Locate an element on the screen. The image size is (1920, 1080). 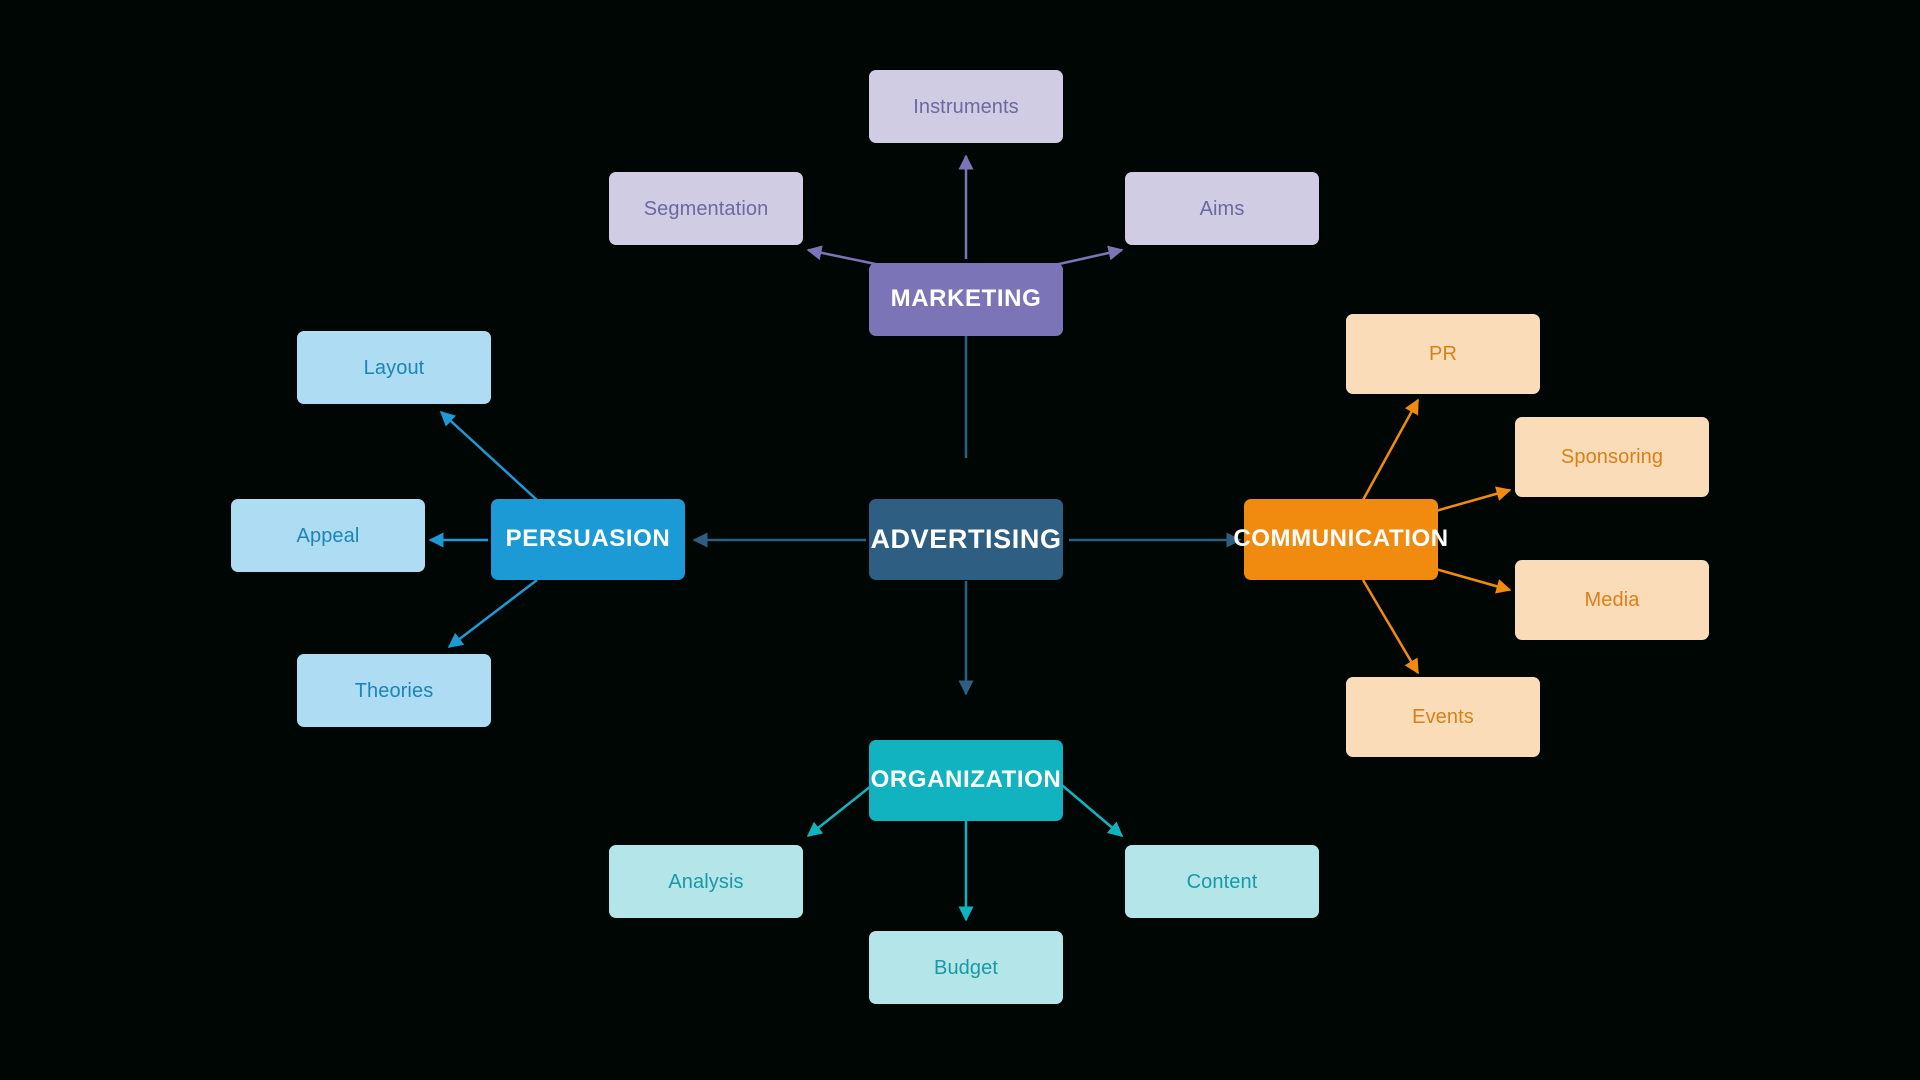
node-segmentation-label: Segmentation is located at coordinates (706, 208).